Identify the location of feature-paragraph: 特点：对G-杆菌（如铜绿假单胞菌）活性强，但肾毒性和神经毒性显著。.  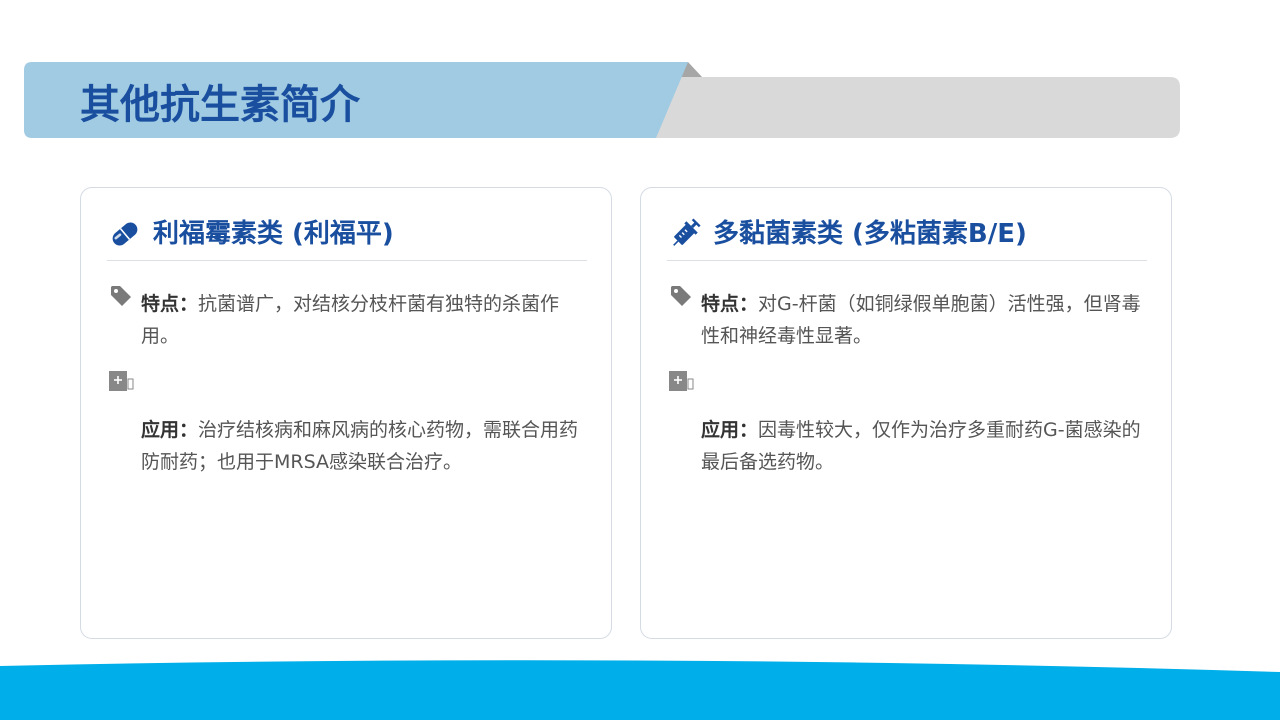
(926, 320).